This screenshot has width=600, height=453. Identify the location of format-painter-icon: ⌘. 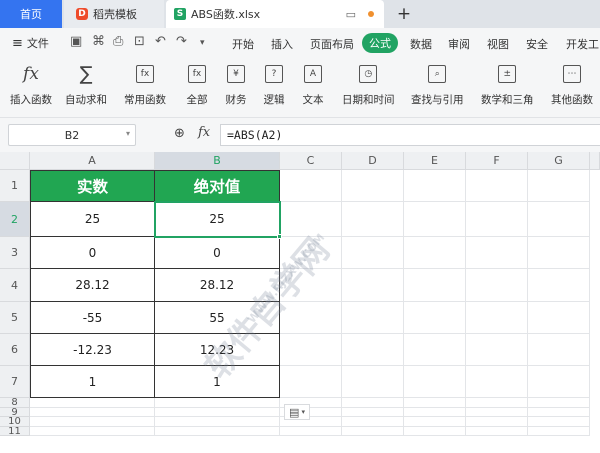
(98, 41).